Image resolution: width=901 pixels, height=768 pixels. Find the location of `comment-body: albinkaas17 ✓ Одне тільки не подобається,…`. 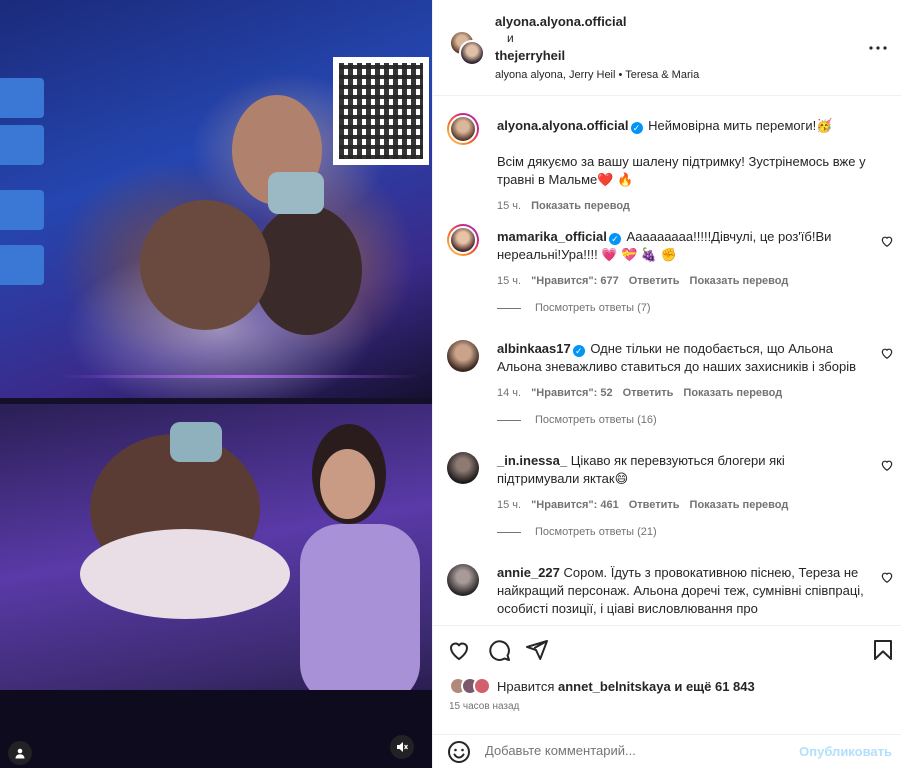

comment-body: albinkaas17 ✓ Одне тільки не подобається,… is located at coordinates (683, 371).